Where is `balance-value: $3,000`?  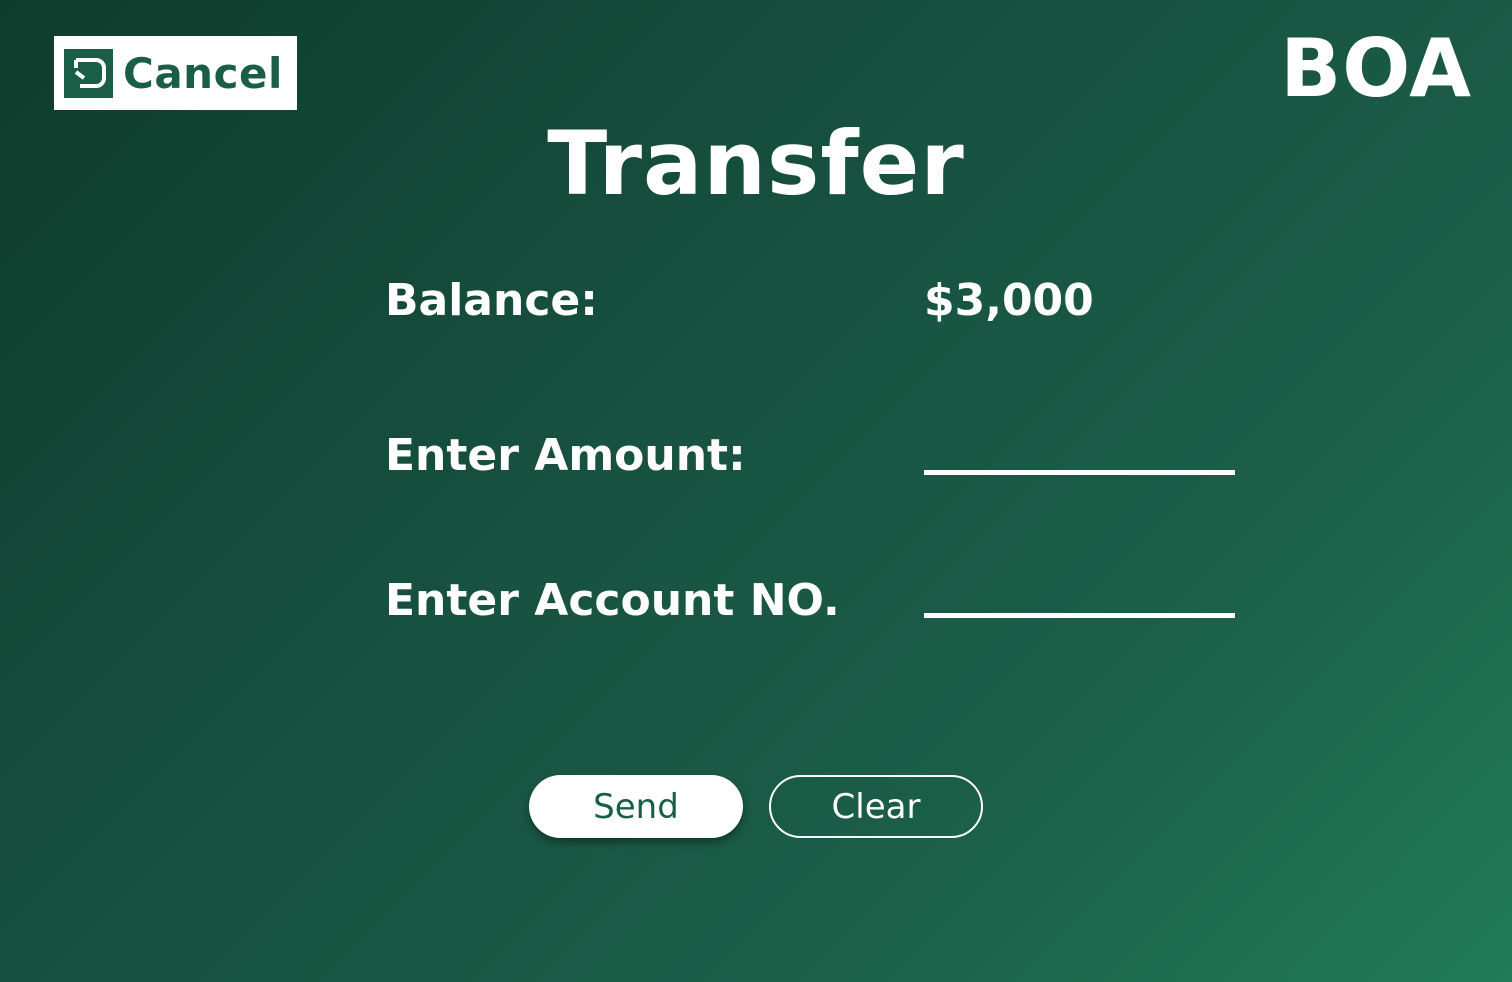
balance-value: $3,000 is located at coordinates (1009, 300).